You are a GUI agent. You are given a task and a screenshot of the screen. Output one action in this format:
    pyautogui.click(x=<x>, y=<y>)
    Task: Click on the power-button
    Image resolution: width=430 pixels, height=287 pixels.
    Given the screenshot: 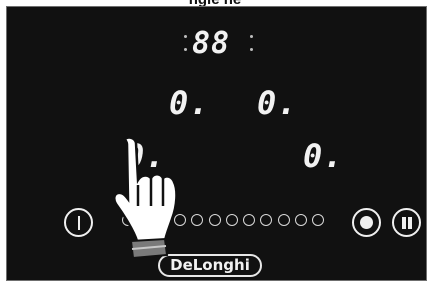 What is the action you would take?
    pyautogui.click(x=78, y=222)
    